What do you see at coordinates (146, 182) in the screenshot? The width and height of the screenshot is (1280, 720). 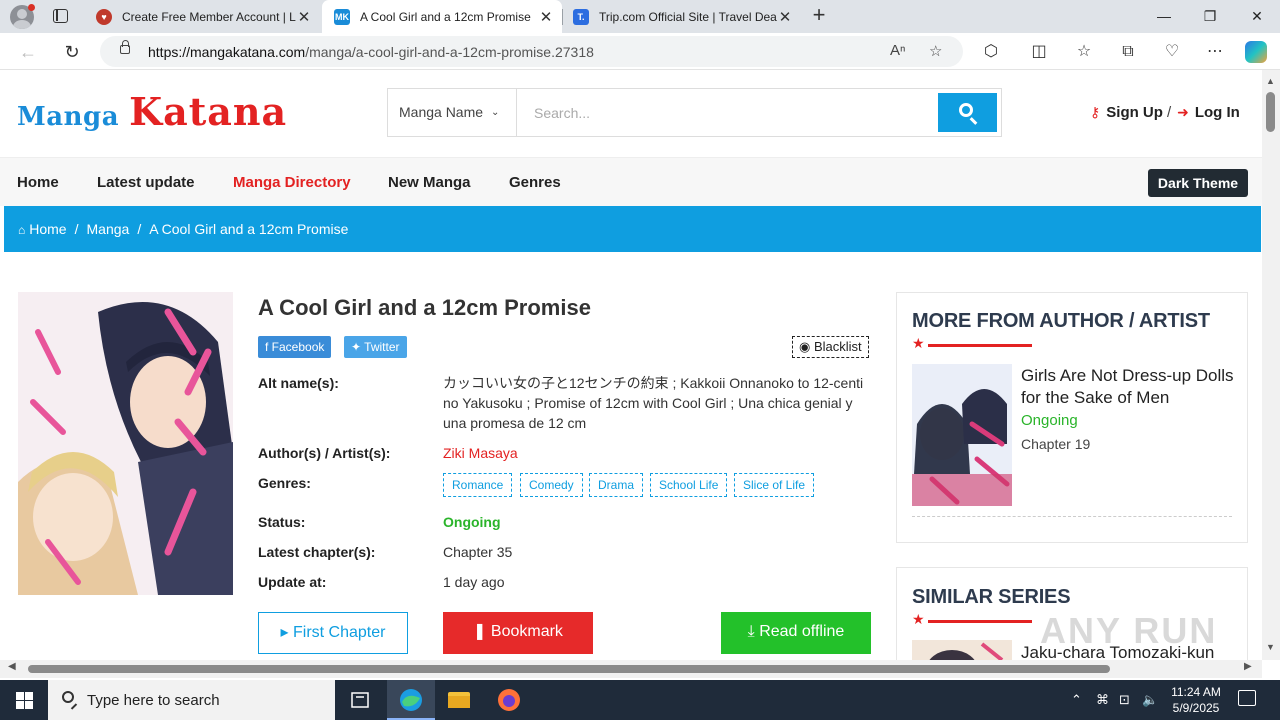 I see `nav-latest-update: Latest update` at bounding box center [146, 182].